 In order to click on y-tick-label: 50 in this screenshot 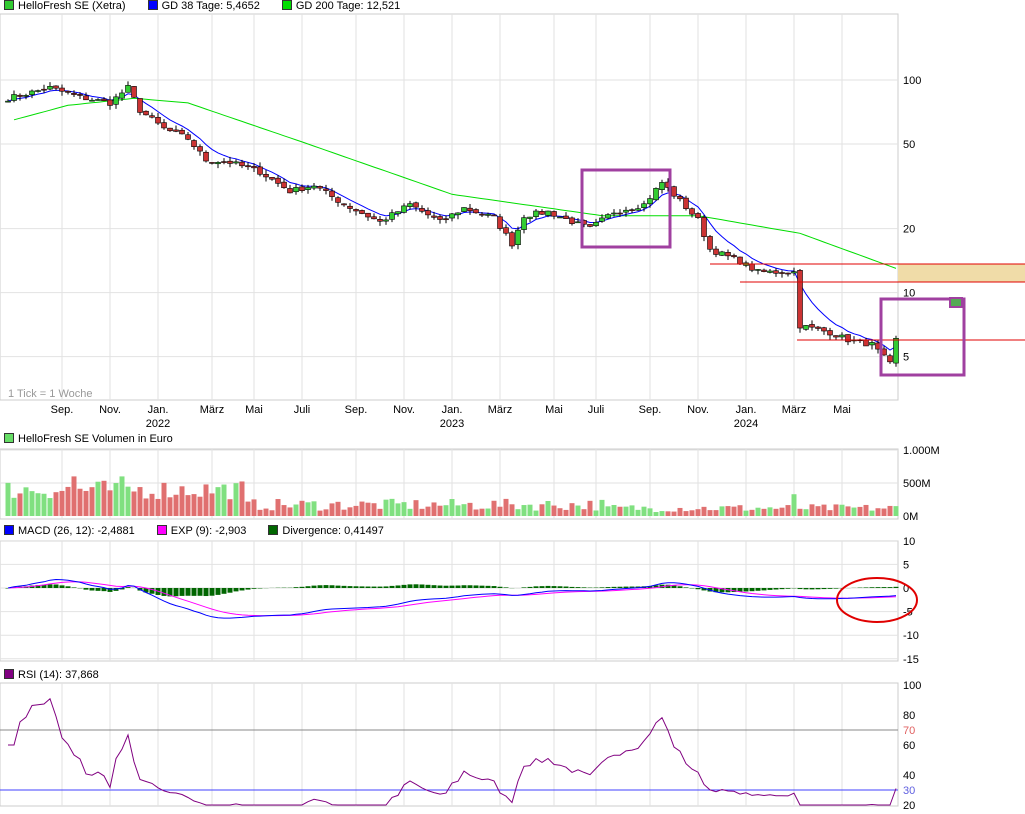, I will do `click(909, 145)`.